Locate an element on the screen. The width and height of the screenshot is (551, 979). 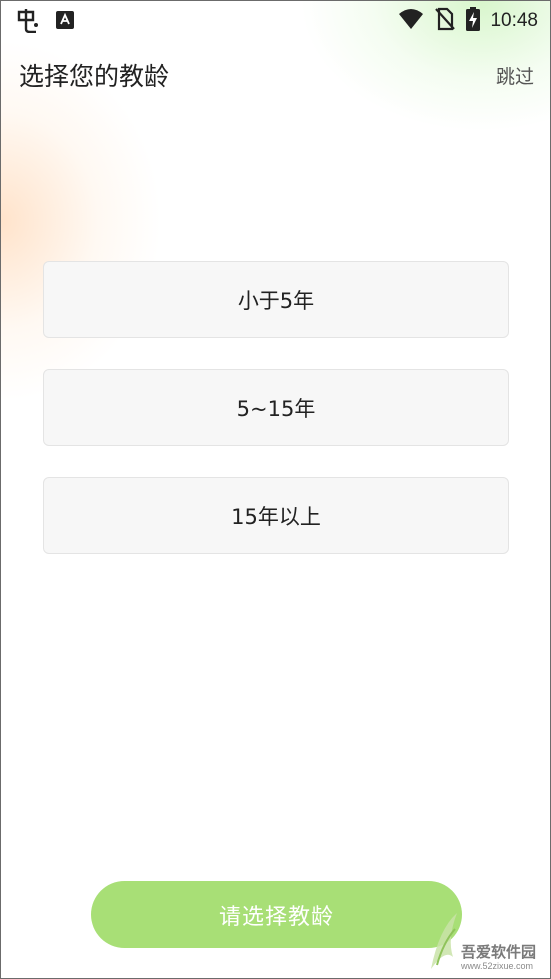
watermark: 吾爱软件园 www.52zixue.com is located at coordinates (487, 939).